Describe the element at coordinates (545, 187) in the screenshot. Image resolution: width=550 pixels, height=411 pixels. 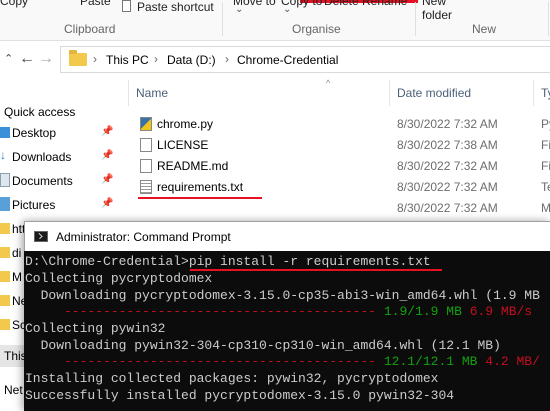
I see `file-type: Te` at that location.